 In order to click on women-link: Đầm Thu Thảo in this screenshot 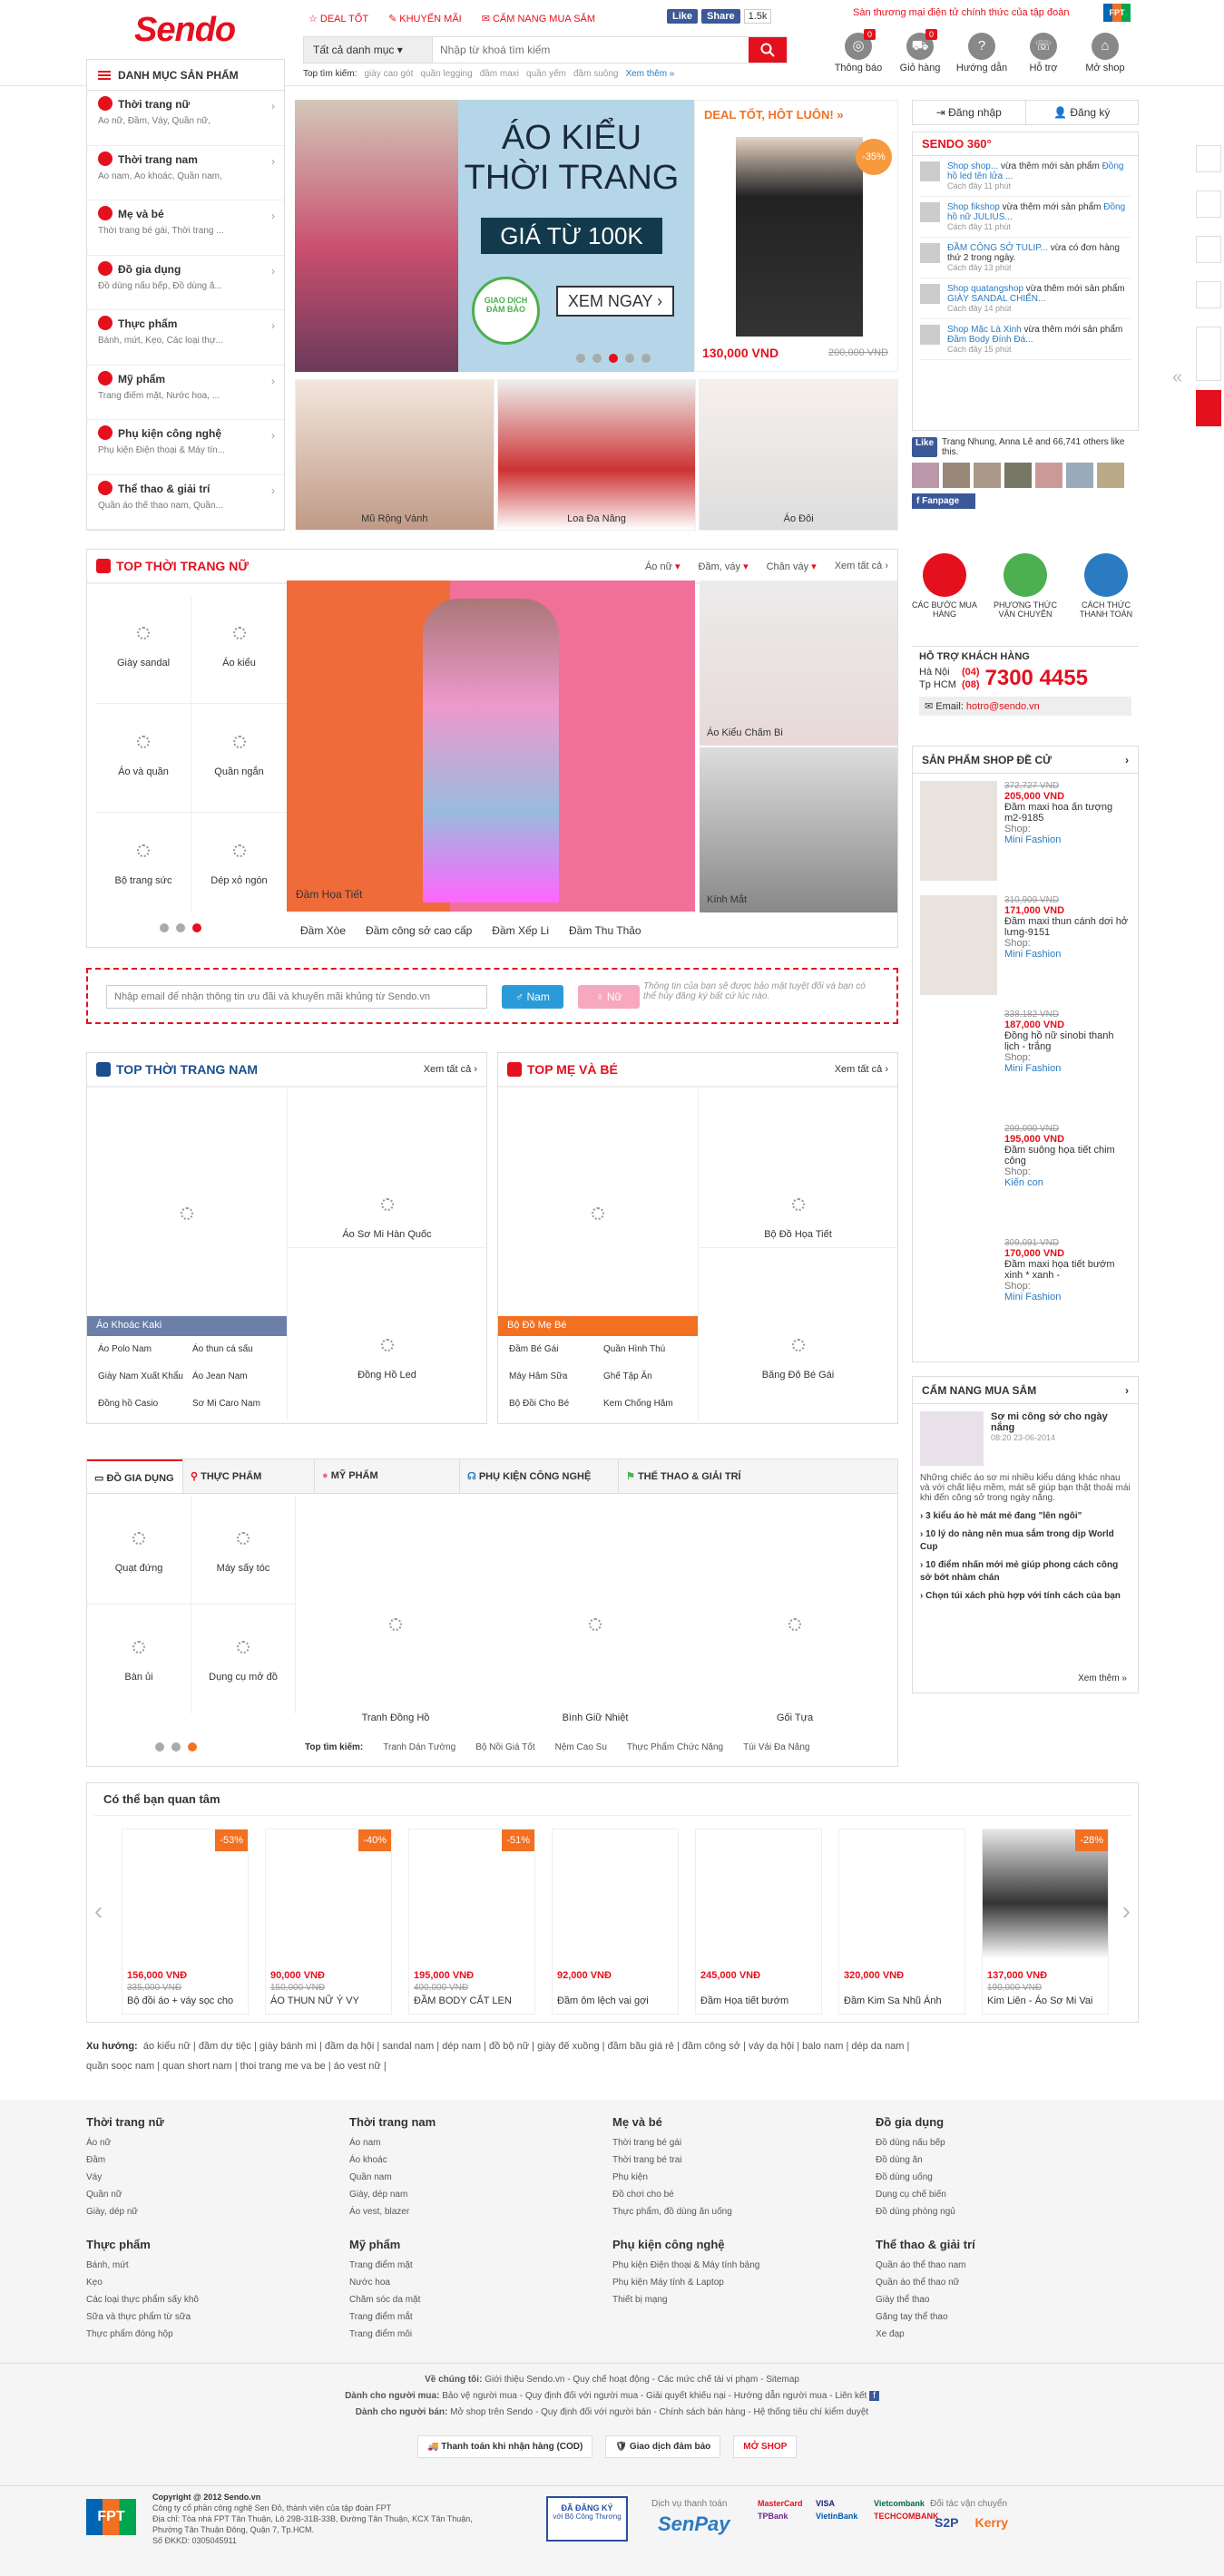, I will do `click(605, 930)`.